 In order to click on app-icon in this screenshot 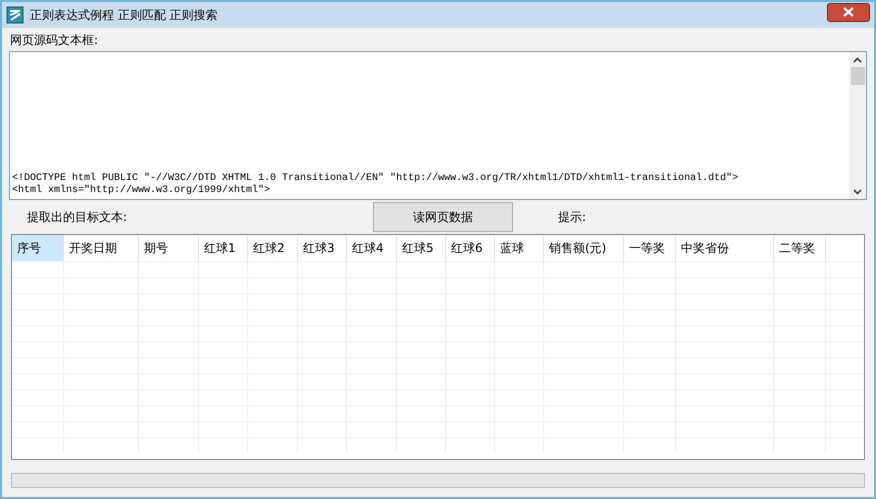, I will do `click(15, 15)`.